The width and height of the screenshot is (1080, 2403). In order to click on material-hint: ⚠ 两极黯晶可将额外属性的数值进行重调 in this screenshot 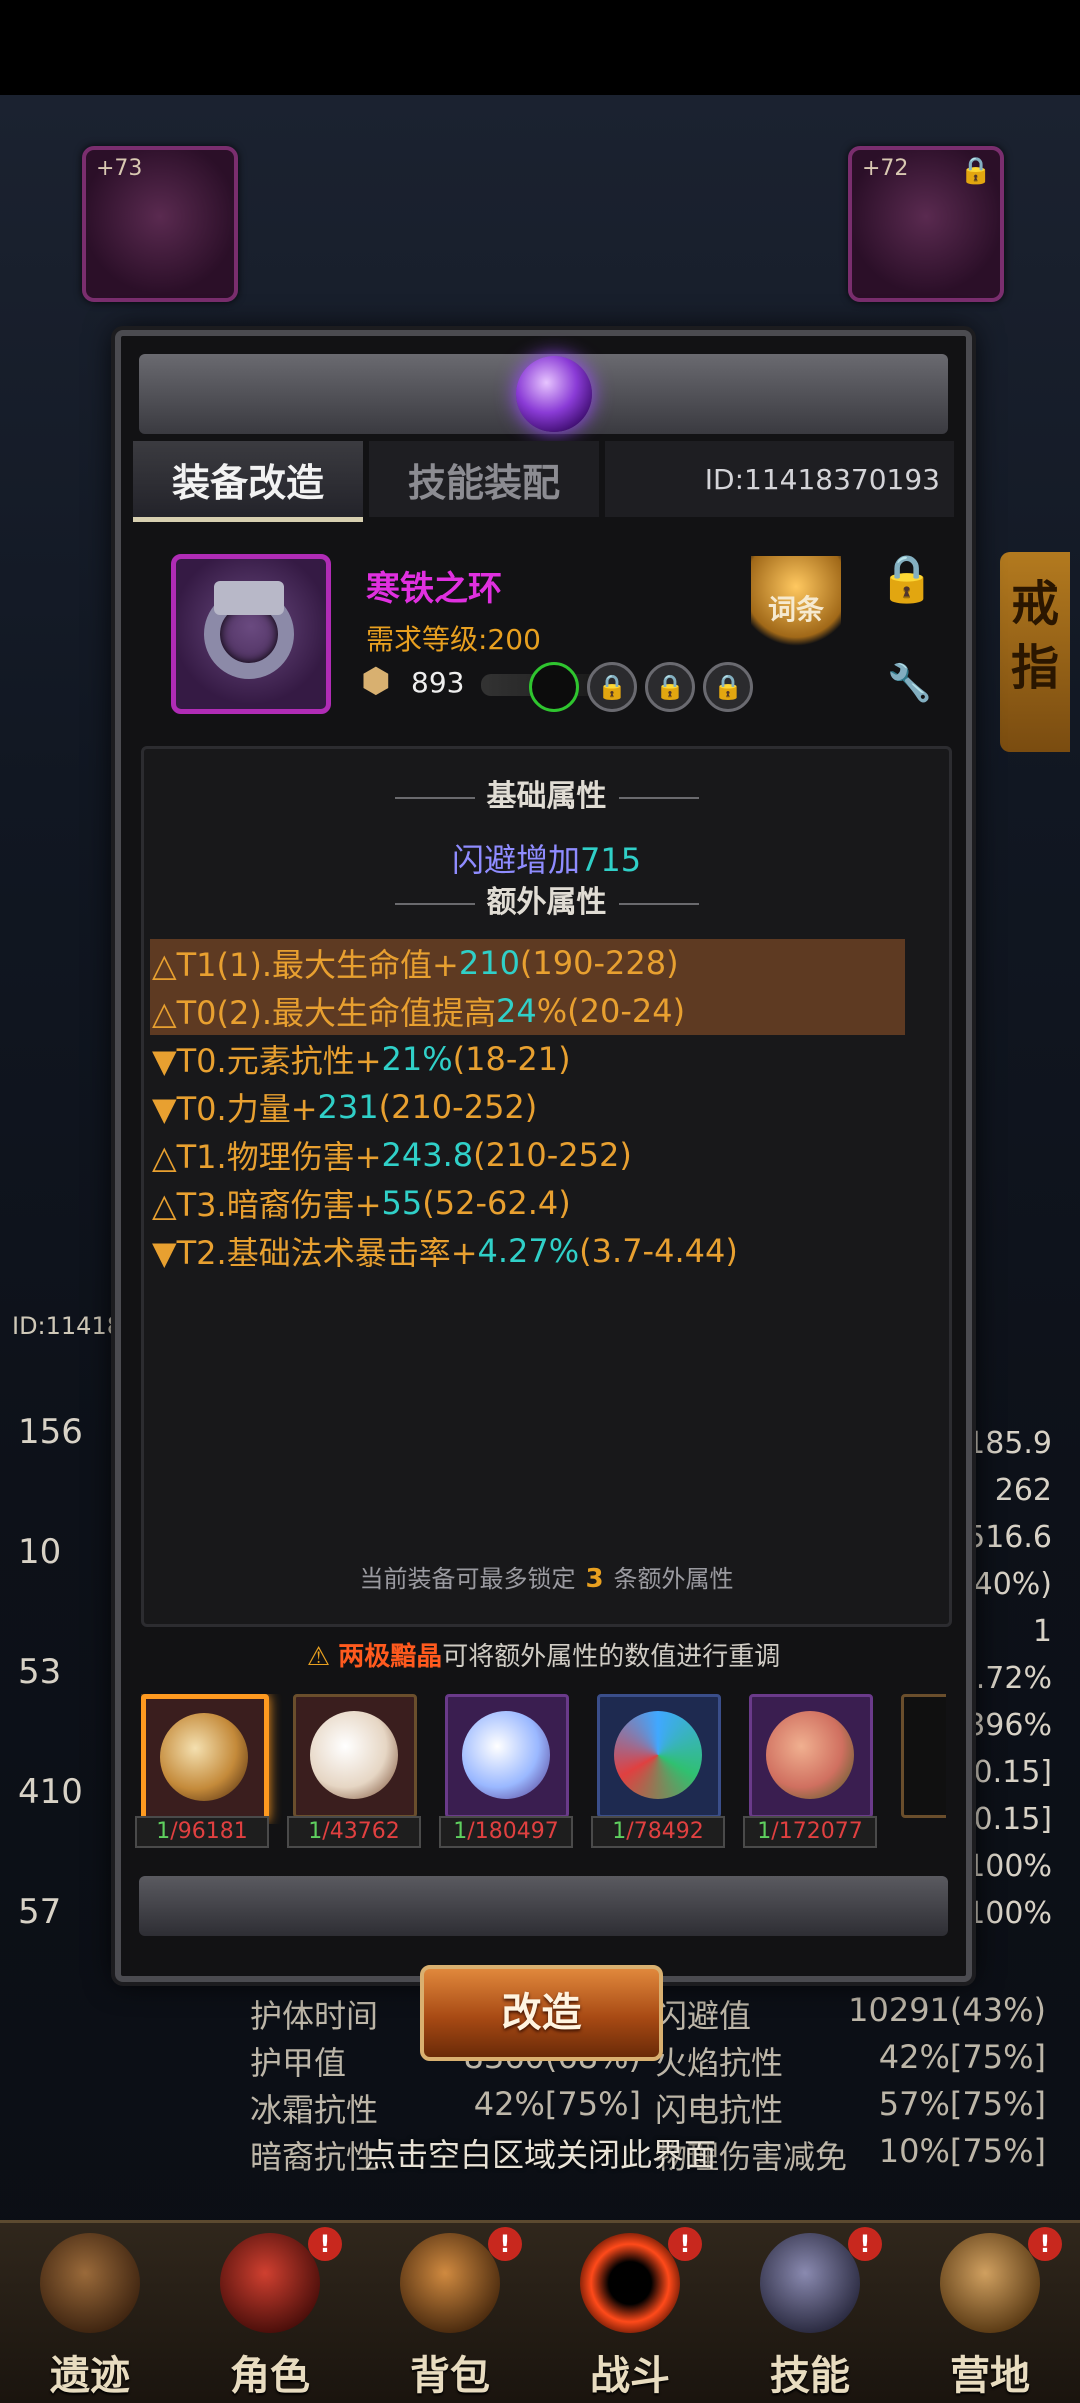, I will do `click(543, 1654)`.